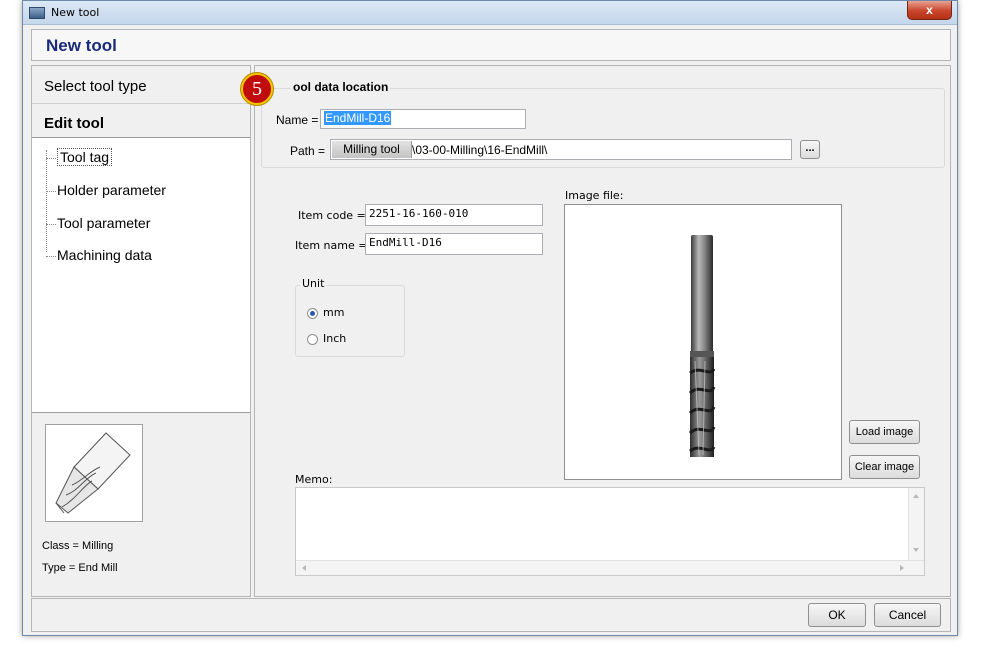  Describe the element at coordinates (304, 568) in the screenshot. I see `scroll-left-icon` at that location.